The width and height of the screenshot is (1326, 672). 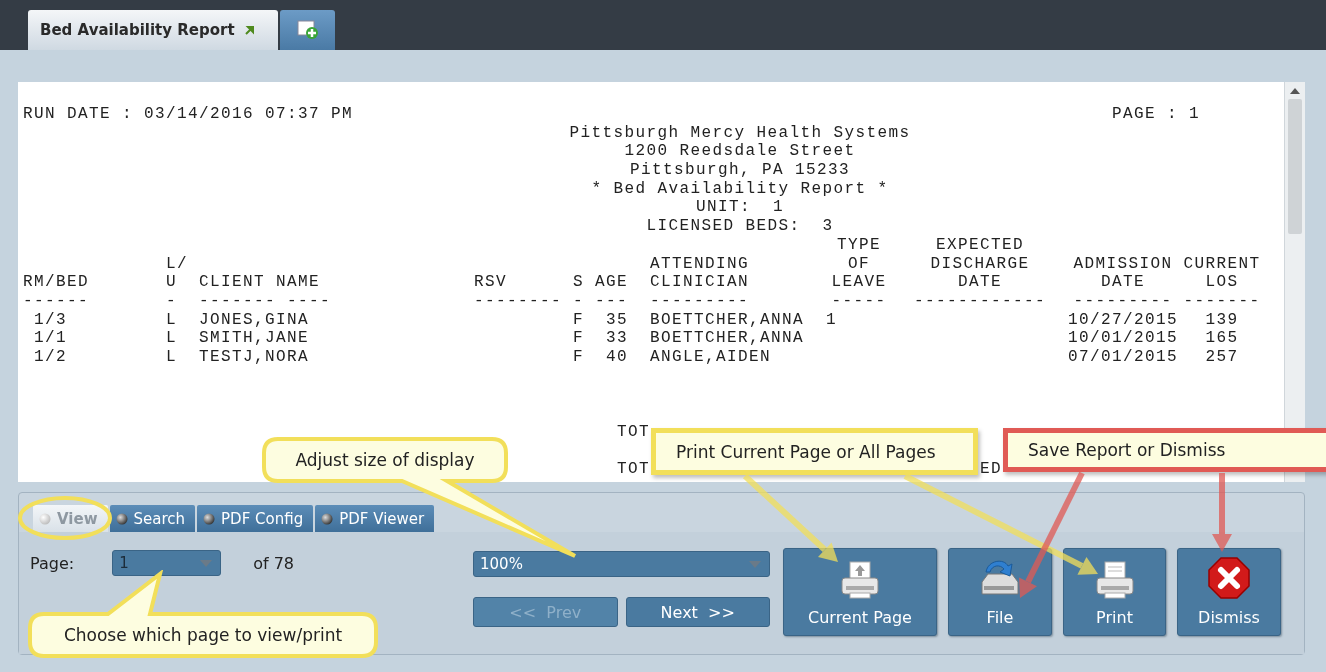 What do you see at coordinates (814, 451) in the screenshot?
I see `callout-box: Print Current Page or All Pages` at bounding box center [814, 451].